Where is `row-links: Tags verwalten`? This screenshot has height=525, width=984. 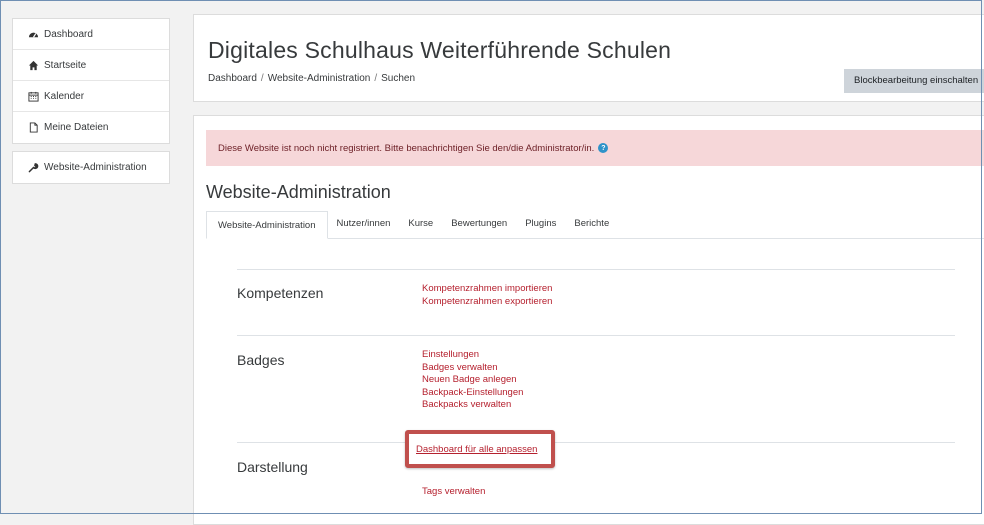 row-links: Tags verwalten is located at coordinates (453, 492).